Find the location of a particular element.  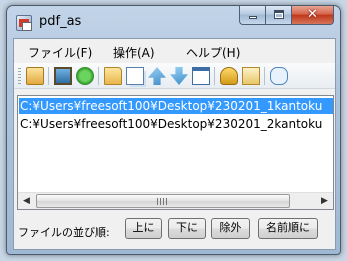

close-icon: ✕ is located at coordinates (312, 14).